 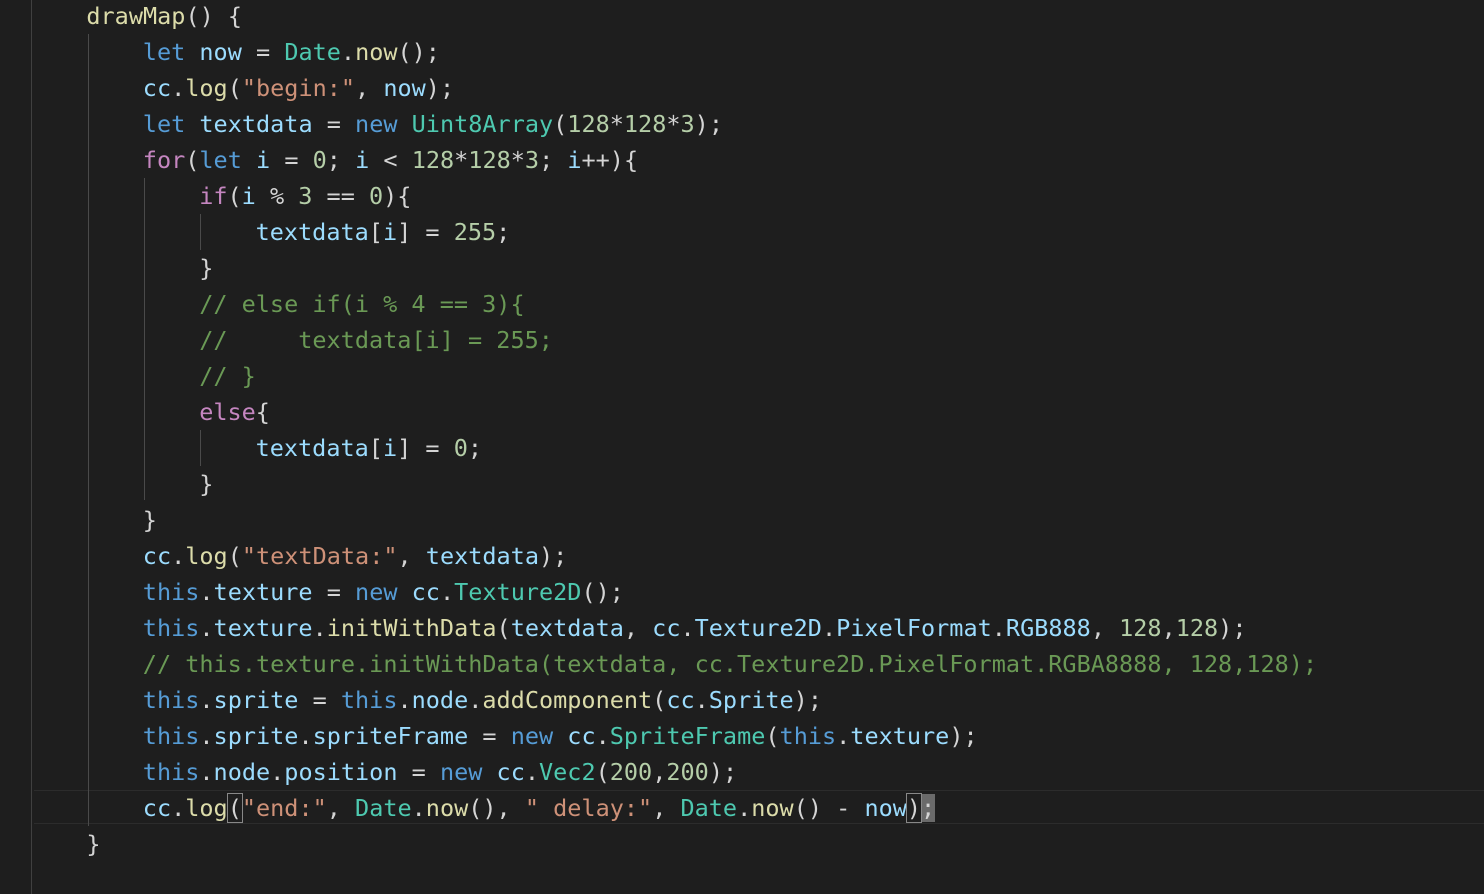 I want to click on code-line: drawMap() {, so click(x=164, y=17).